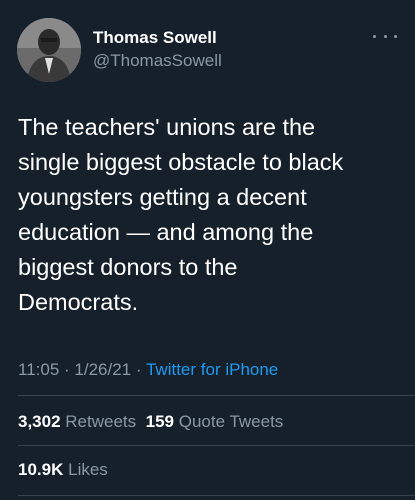 This screenshot has height=500, width=415. I want to click on more-horizontal-icon, so click(385, 36).